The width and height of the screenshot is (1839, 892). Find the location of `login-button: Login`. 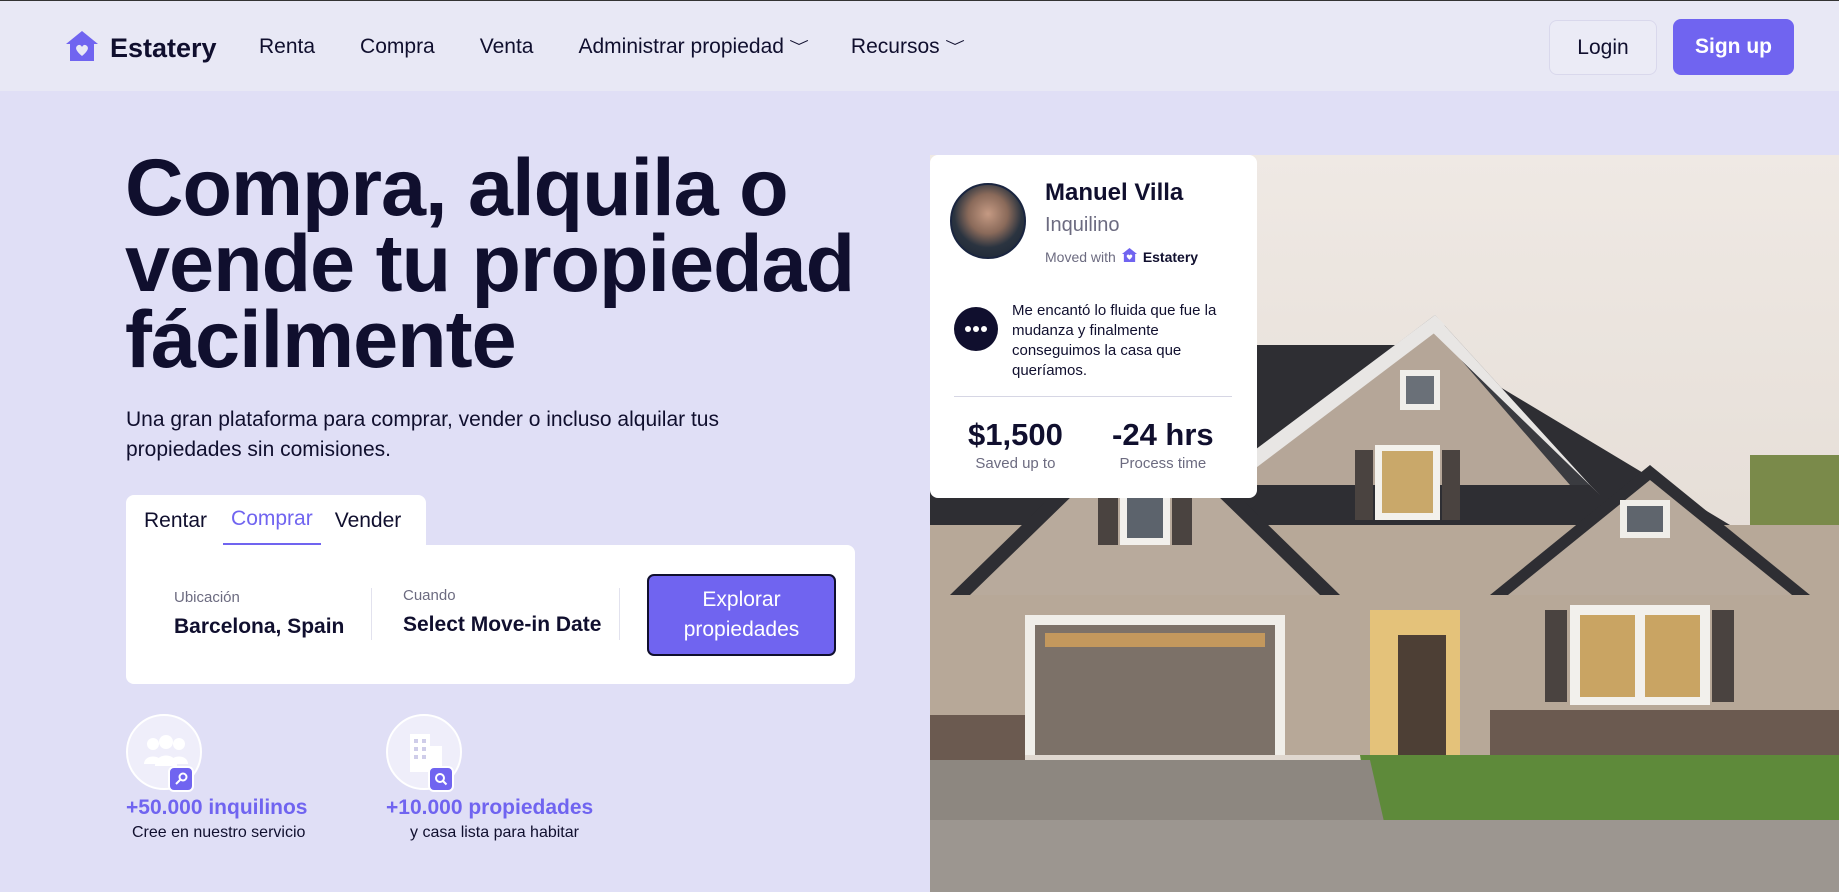

login-button: Login is located at coordinates (1603, 47).